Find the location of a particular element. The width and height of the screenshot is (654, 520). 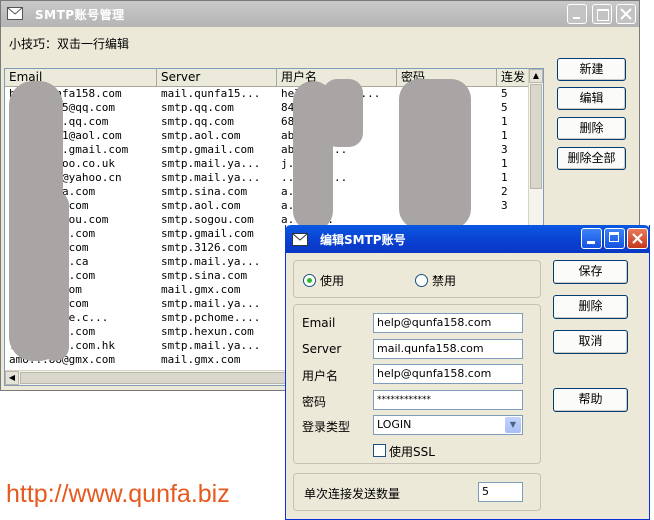

column-header-count: 连发 is located at coordinates (514, 77).